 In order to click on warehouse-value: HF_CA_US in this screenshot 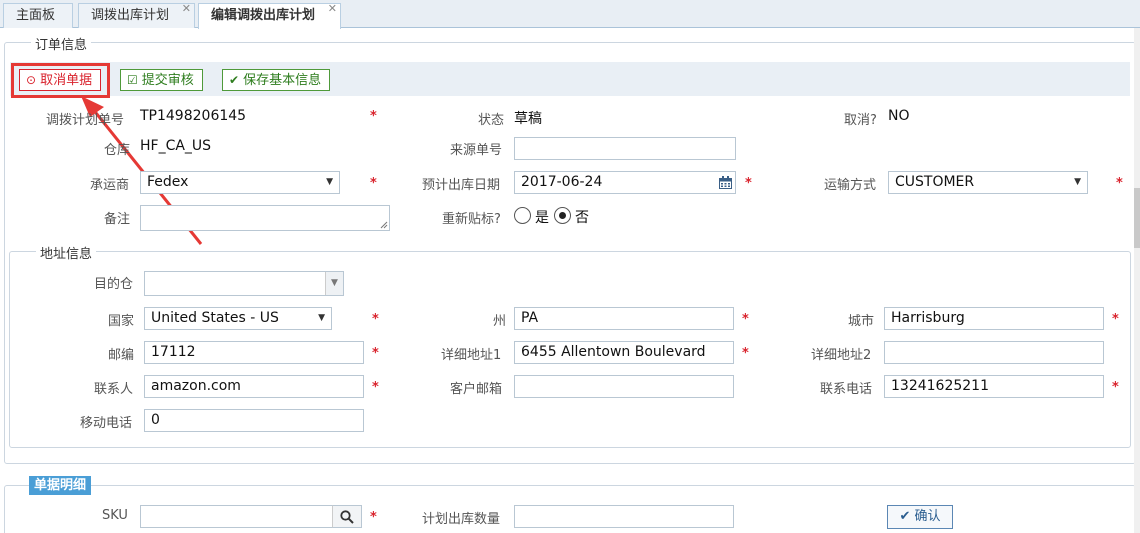, I will do `click(176, 146)`.